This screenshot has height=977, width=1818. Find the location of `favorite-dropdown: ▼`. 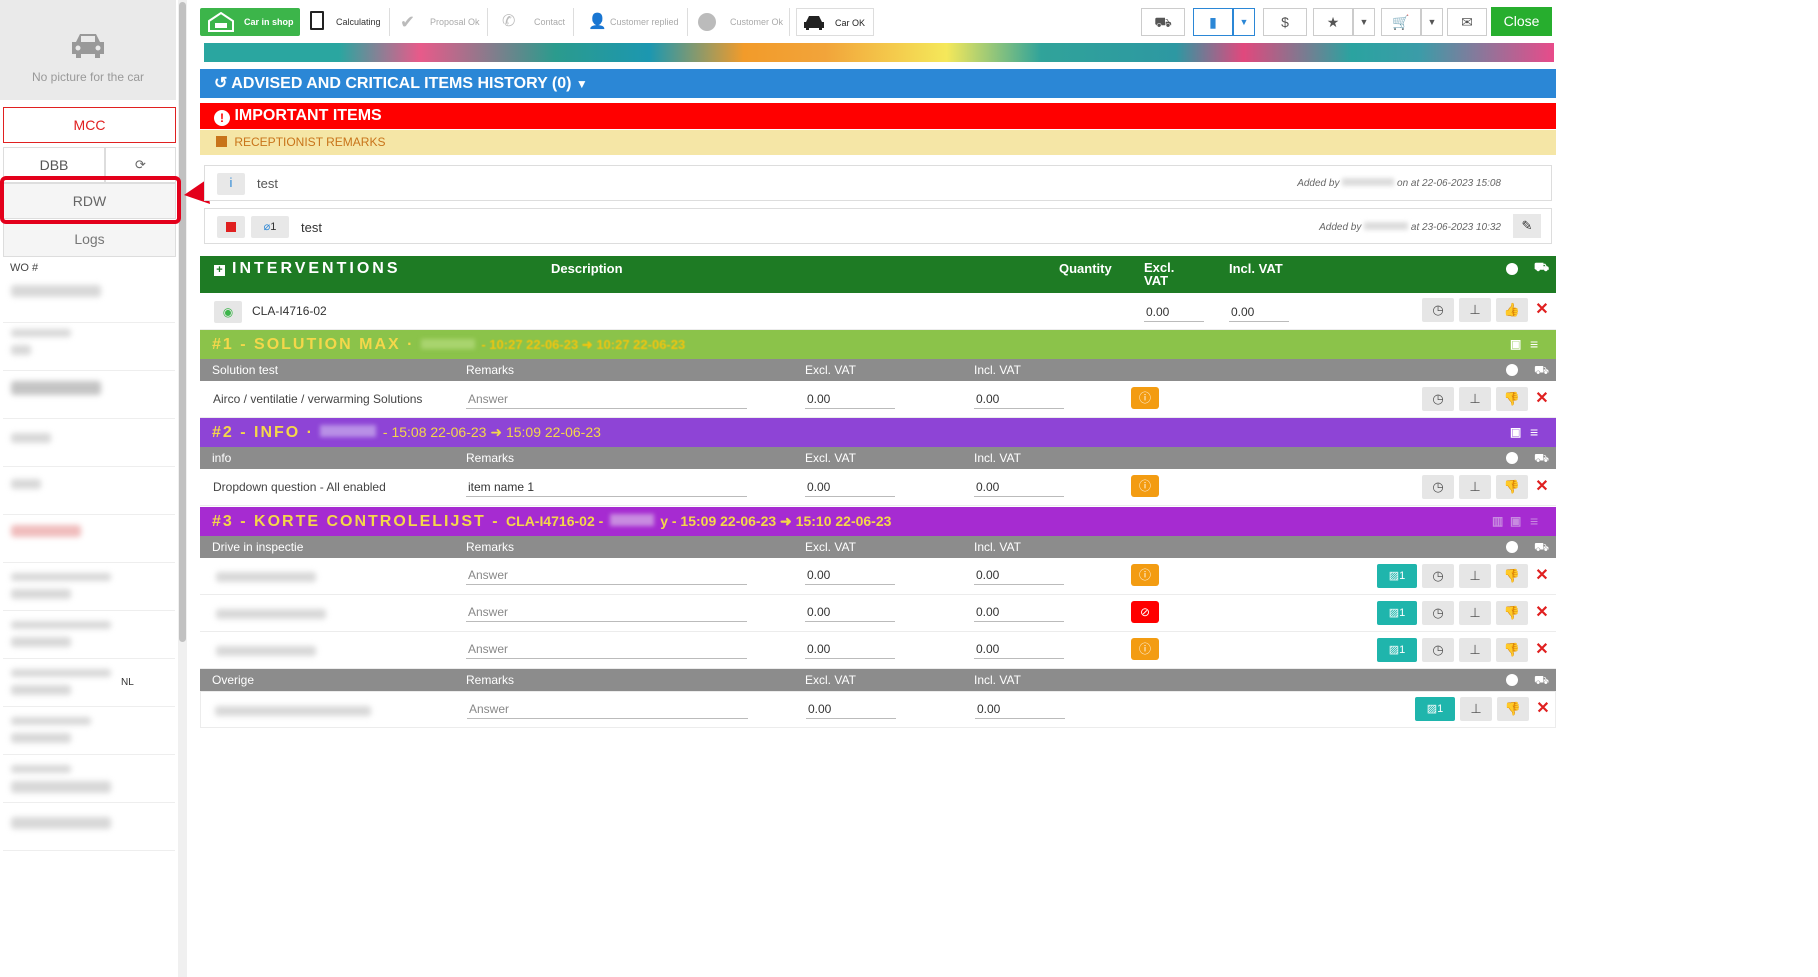

favorite-dropdown: ▼ is located at coordinates (1364, 22).